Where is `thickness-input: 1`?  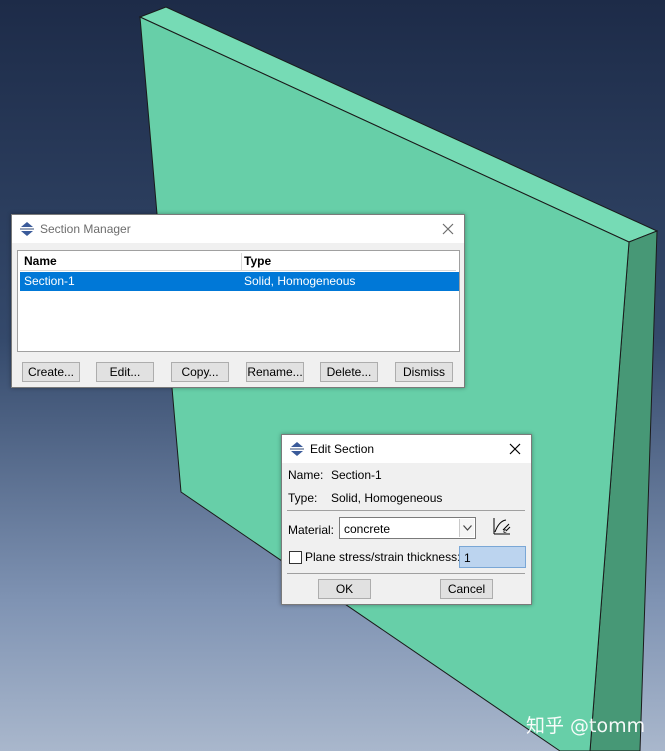
thickness-input: 1 is located at coordinates (492, 557).